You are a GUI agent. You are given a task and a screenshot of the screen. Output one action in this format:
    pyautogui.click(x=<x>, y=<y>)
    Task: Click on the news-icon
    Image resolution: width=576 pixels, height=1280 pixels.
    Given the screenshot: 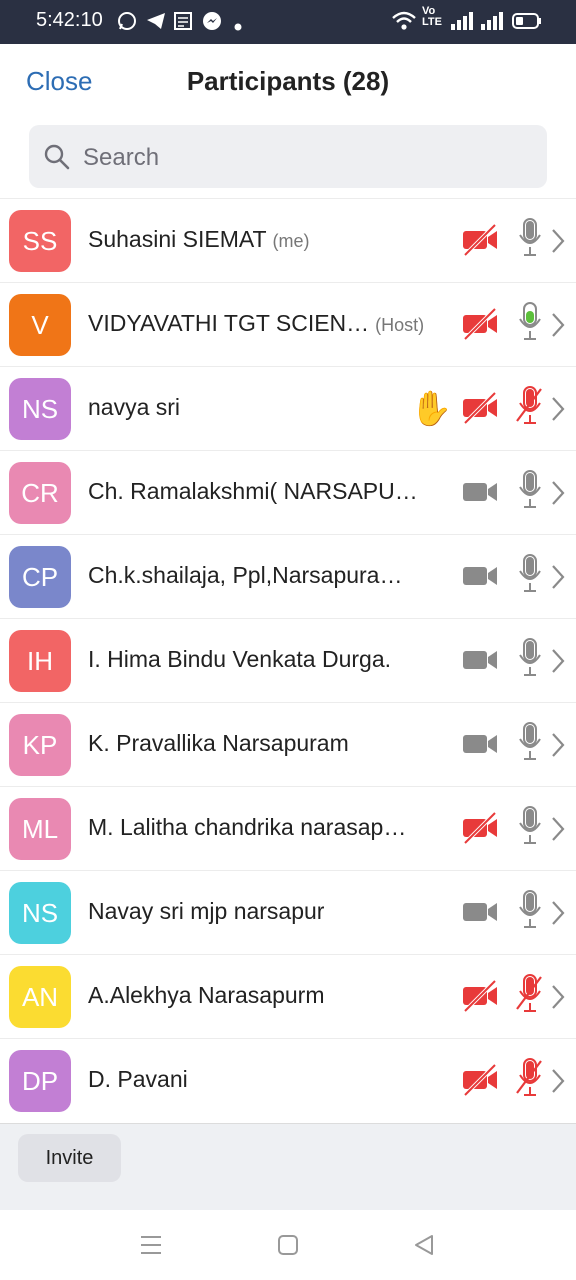 What is the action you would take?
    pyautogui.click(x=183, y=23)
    